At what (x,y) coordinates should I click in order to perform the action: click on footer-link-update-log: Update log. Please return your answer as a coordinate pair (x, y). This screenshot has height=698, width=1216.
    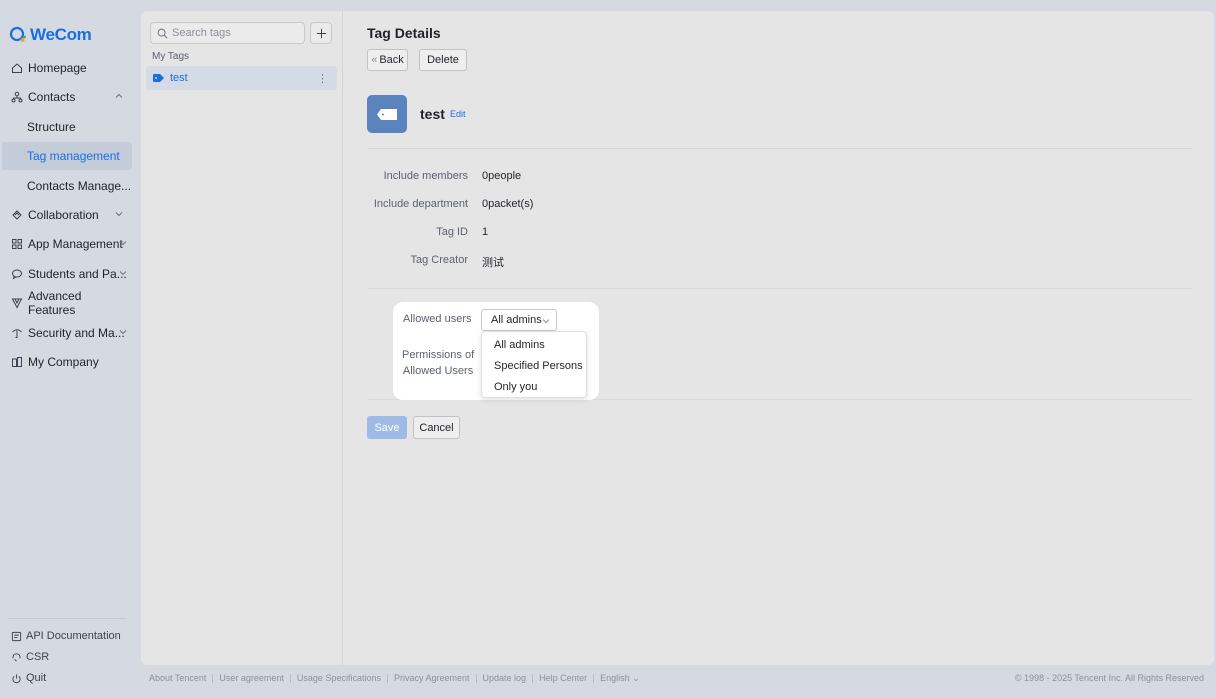
    Looking at the image, I should click on (505, 678).